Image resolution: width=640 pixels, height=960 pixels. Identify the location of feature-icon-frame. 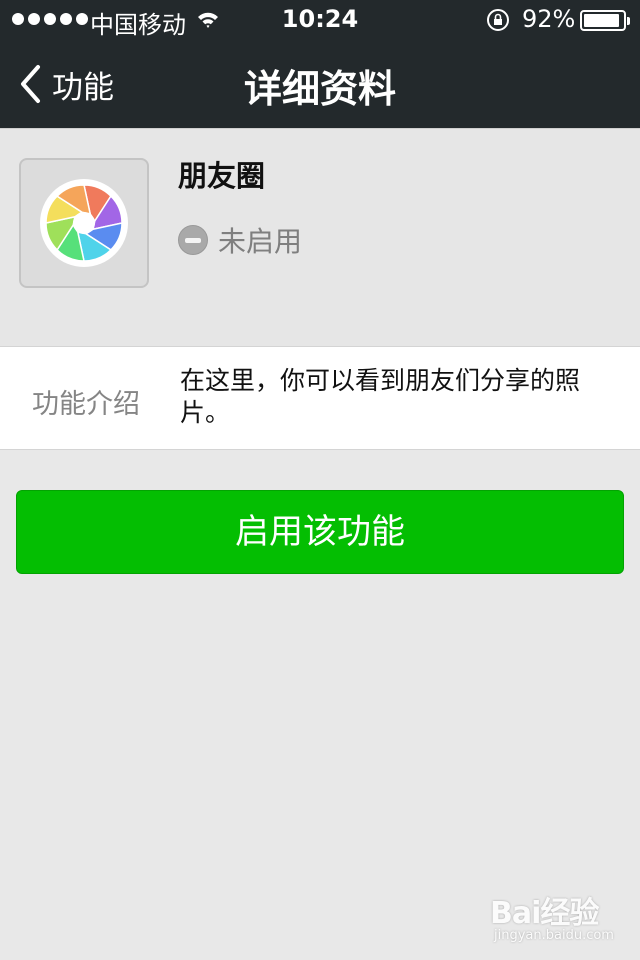
(84, 223).